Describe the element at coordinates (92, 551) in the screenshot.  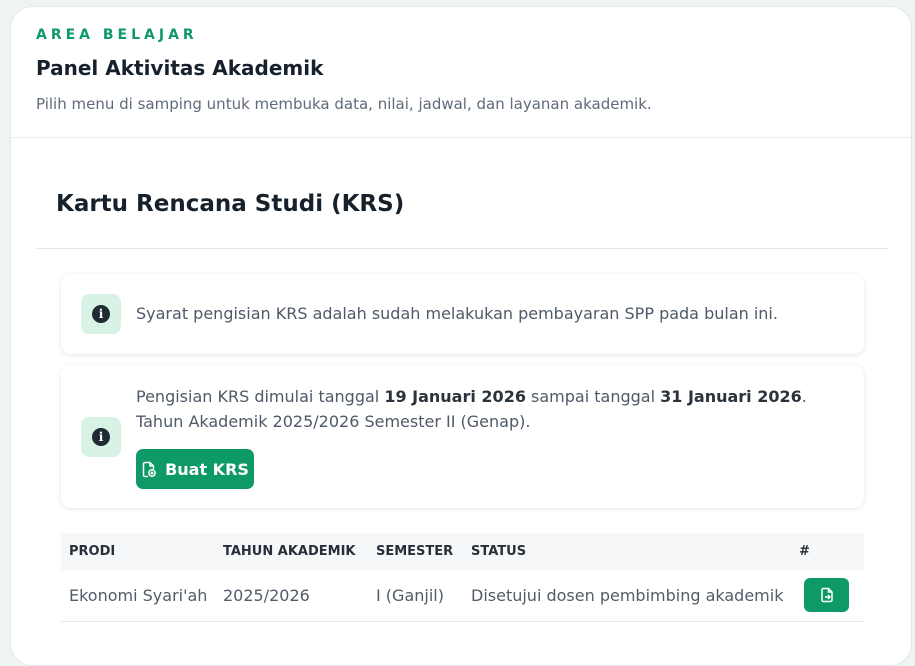
I see `col-prodi: PRODI` at that location.